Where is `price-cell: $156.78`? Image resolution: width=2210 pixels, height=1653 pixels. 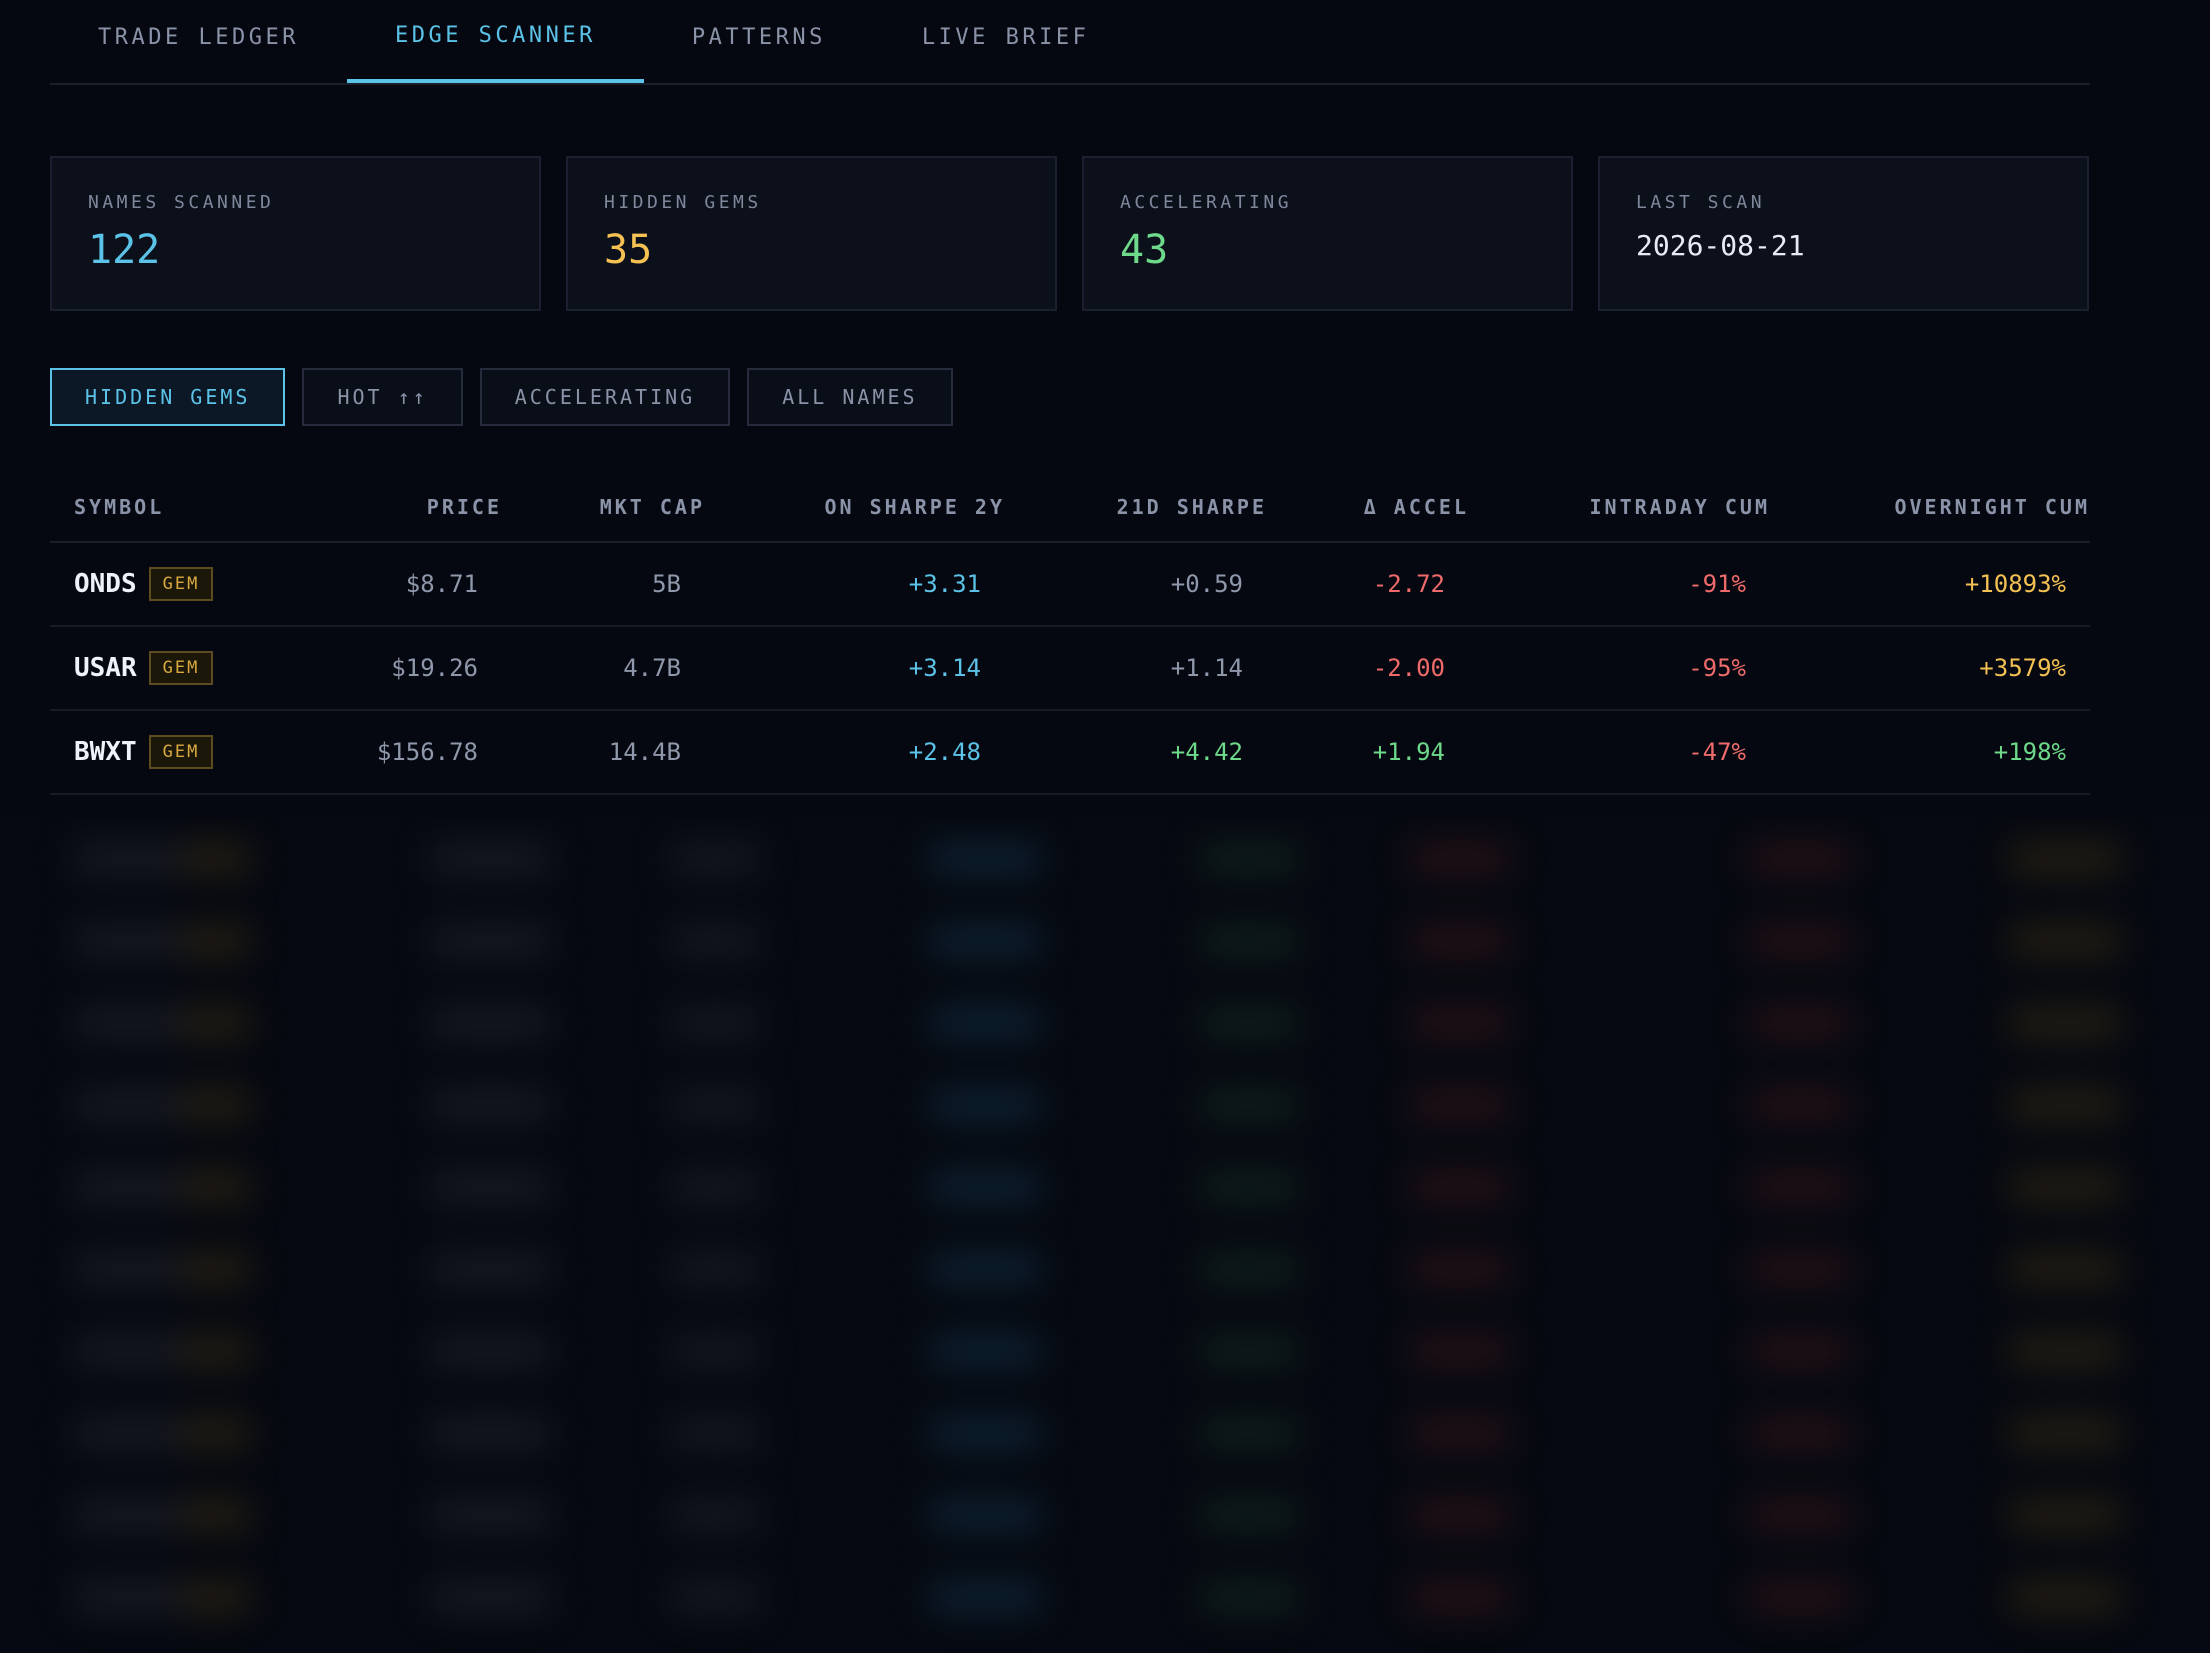 price-cell: $156.78 is located at coordinates (427, 752).